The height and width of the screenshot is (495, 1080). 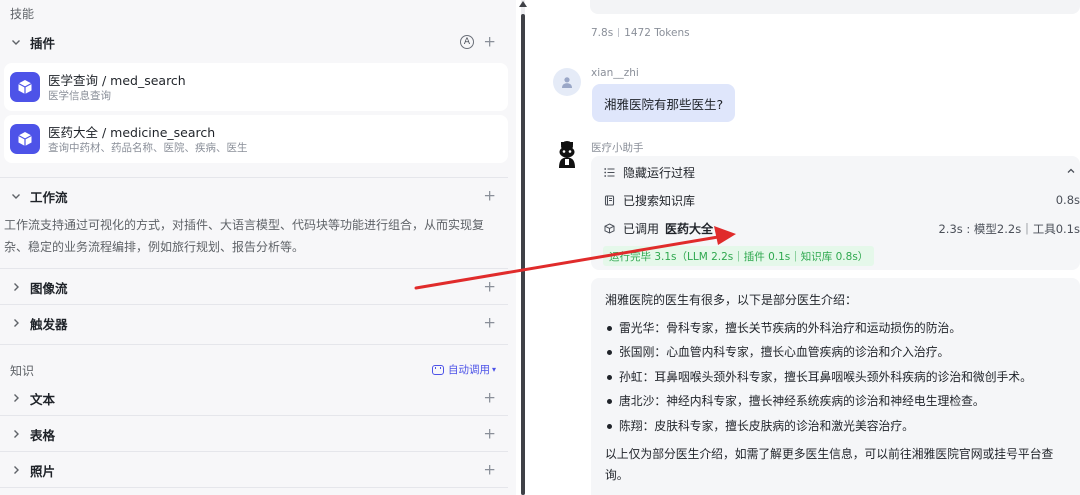 I want to click on imageflow-section-header: 图像流 +, so click(x=254, y=287).